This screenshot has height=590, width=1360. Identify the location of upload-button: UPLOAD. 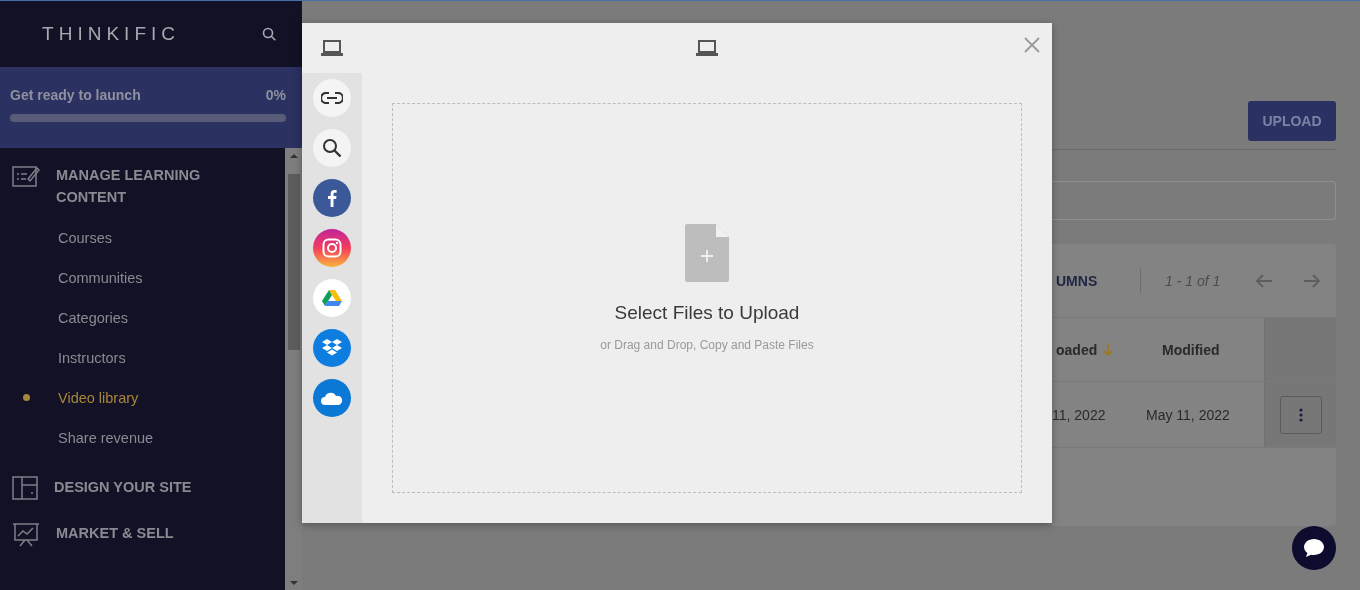
(1292, 121).